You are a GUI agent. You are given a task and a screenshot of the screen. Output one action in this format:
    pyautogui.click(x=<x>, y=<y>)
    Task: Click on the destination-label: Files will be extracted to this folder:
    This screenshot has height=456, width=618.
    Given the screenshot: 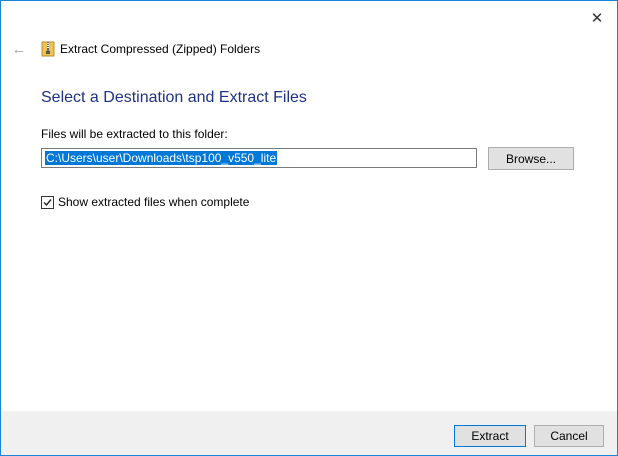 What is the action you would take?
    pyautogui.click(x=134, y=134)
    